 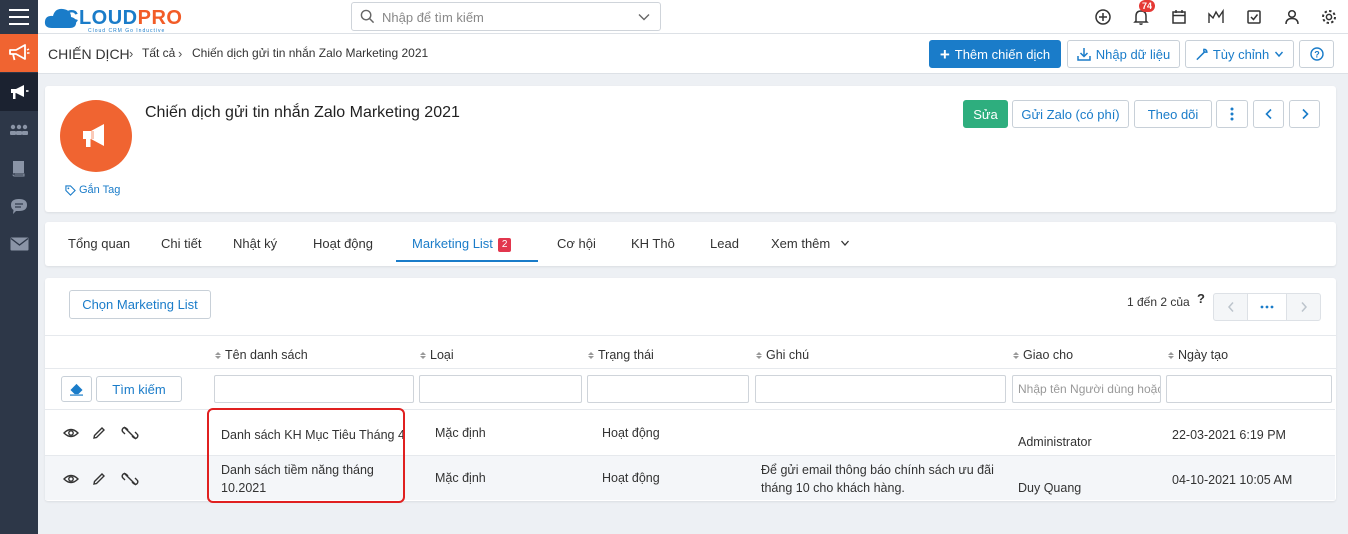 I want to click on tab-marketing-list-label: Marketing List, so click(x=452, y=243).